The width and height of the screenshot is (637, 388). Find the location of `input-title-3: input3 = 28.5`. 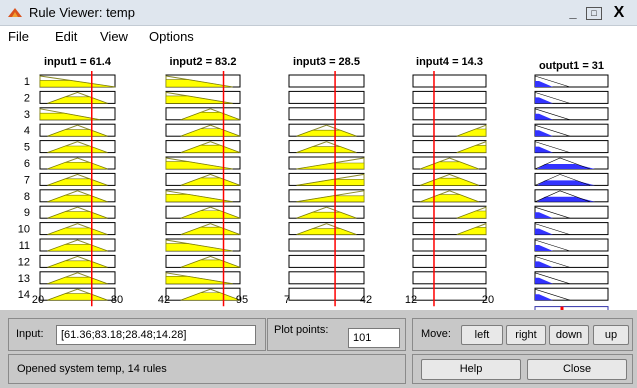

input-title-3: input3 = 28.5 is located at coordinates (326, 62).